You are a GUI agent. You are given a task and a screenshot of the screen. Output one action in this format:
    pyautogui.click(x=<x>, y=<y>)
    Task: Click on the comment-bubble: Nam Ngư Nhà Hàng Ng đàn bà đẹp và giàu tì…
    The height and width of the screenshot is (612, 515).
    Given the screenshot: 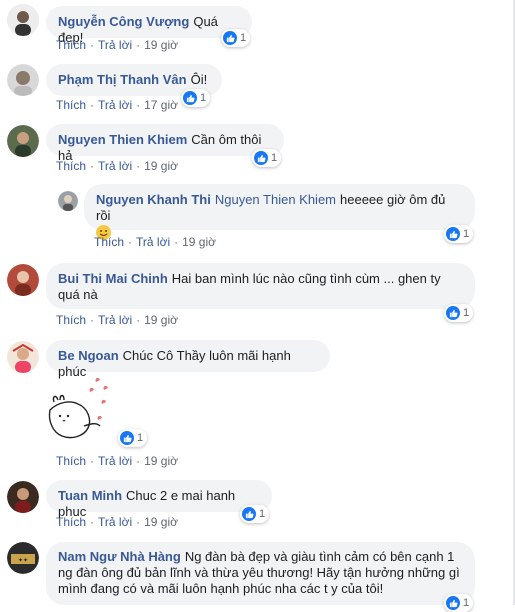 What is the action you would take?
    pyautogui.click(x=260, y=573)
    